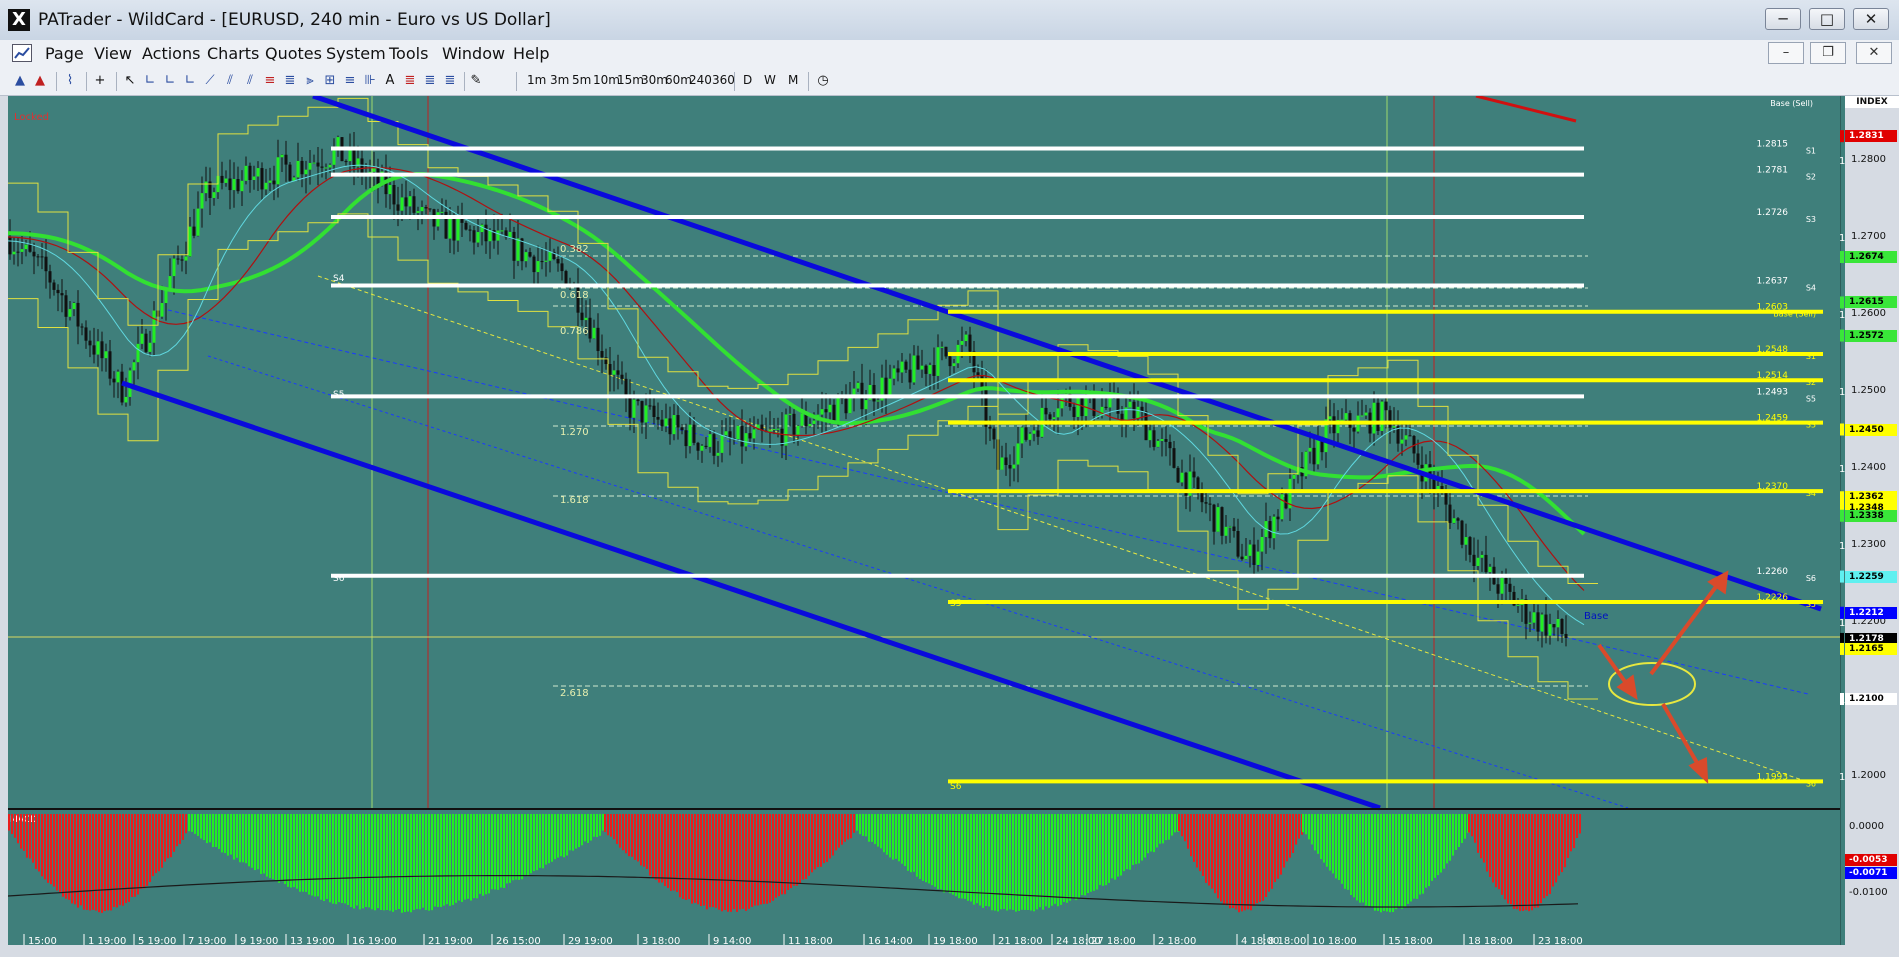  I want to click on fib-fan-icon: ⫽, so click(250, 81).